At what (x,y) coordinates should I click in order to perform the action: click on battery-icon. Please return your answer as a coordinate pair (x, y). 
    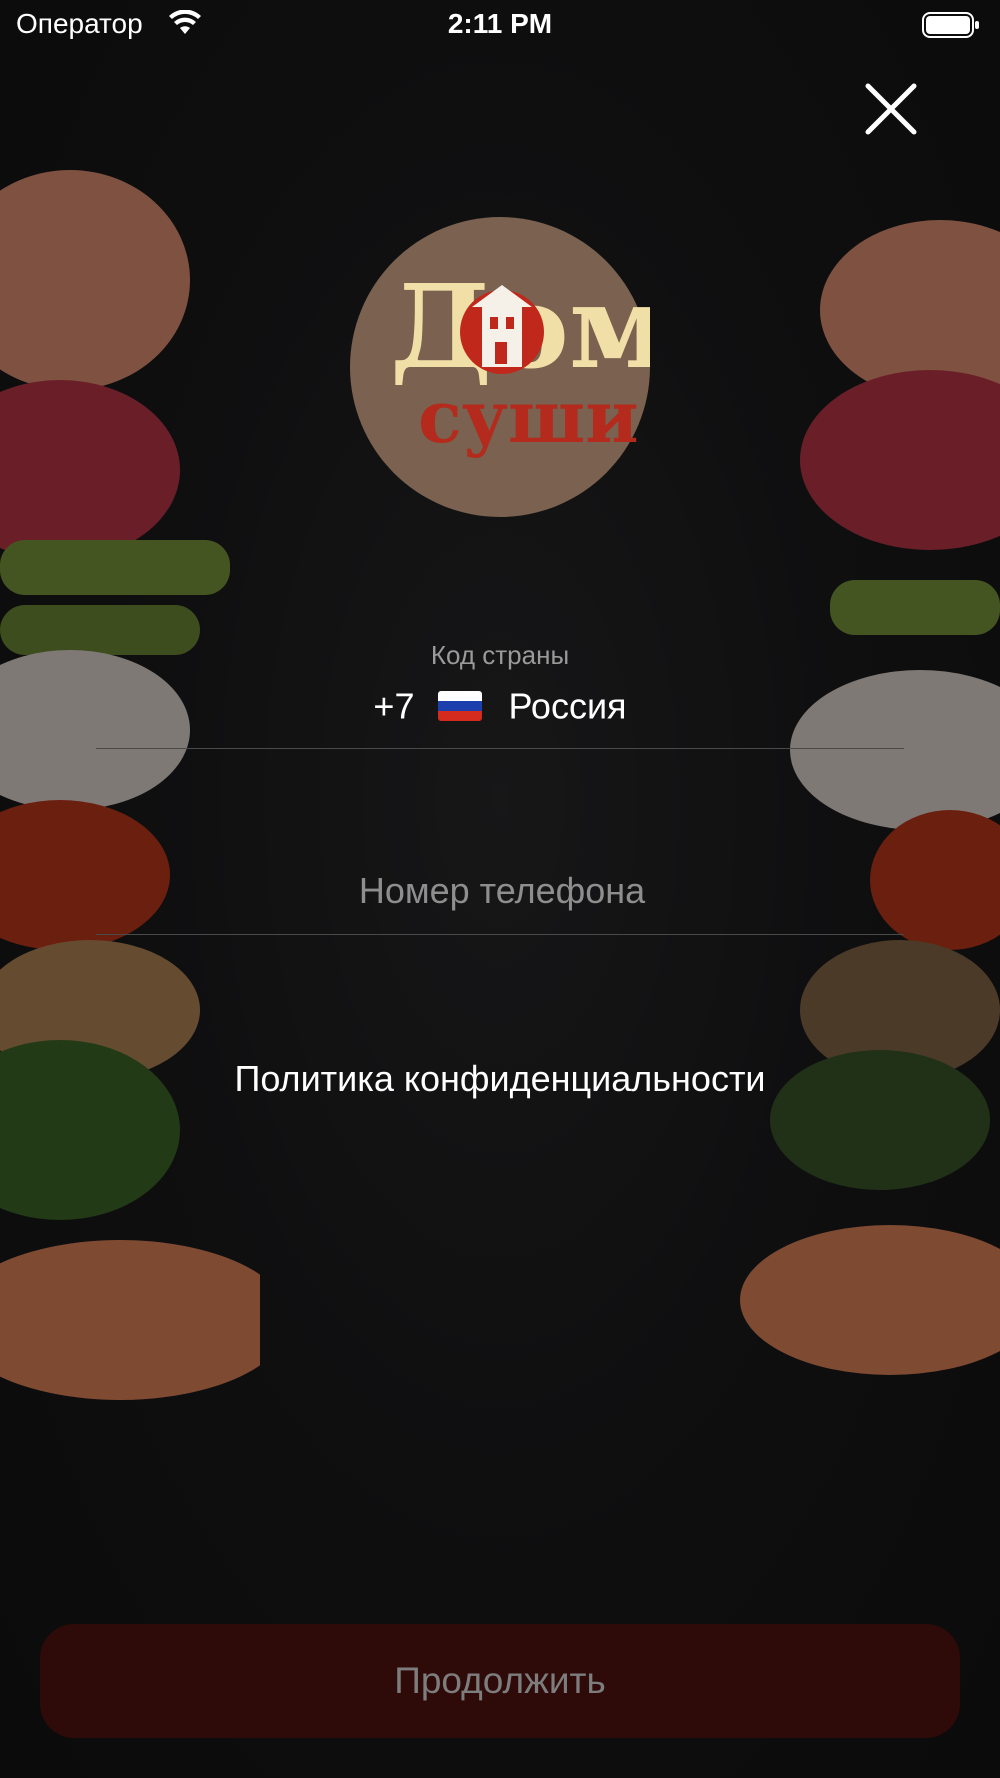
    Looking at the image, I should click on (950, 25).